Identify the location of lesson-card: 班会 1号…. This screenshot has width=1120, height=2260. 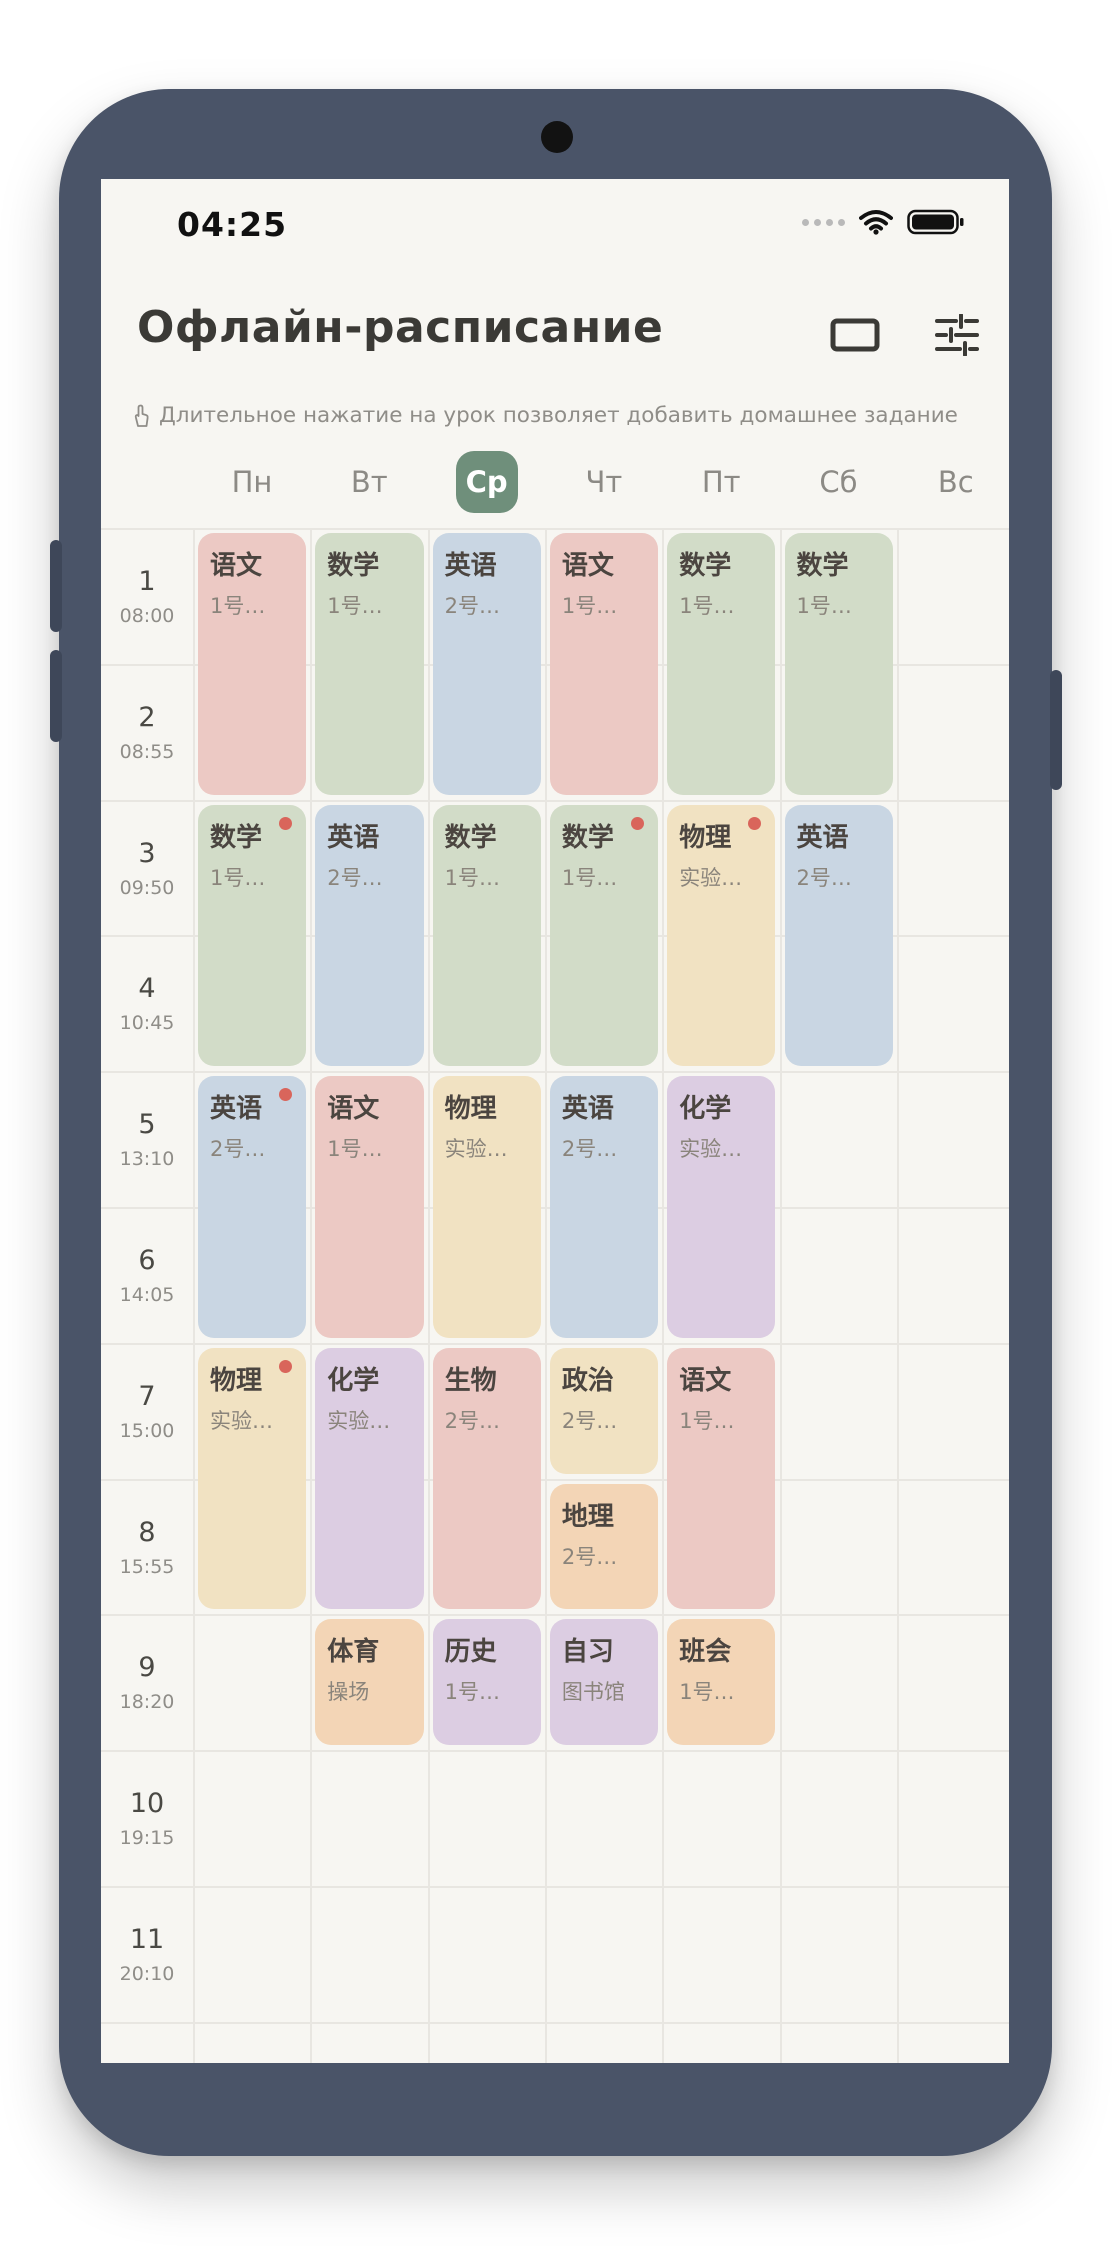
(721, 1682).